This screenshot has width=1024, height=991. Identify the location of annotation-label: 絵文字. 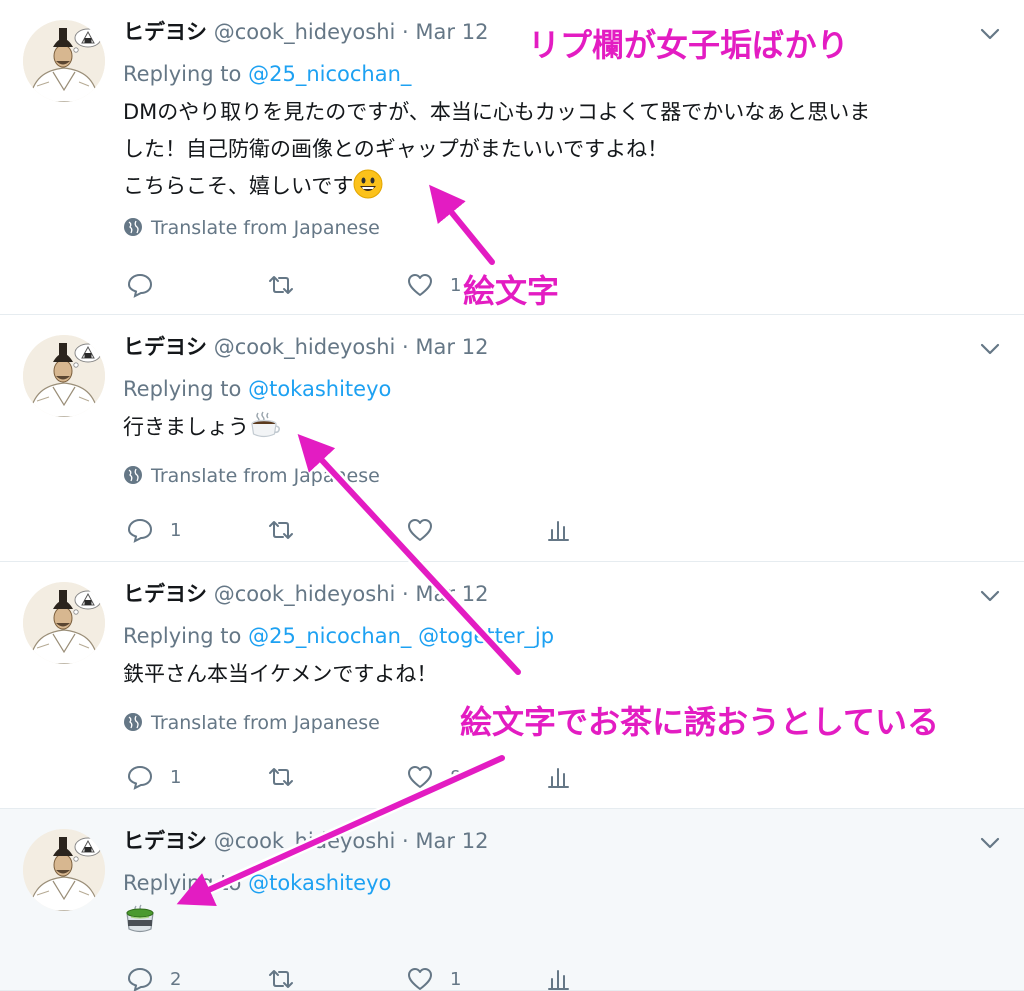
(511, 291).